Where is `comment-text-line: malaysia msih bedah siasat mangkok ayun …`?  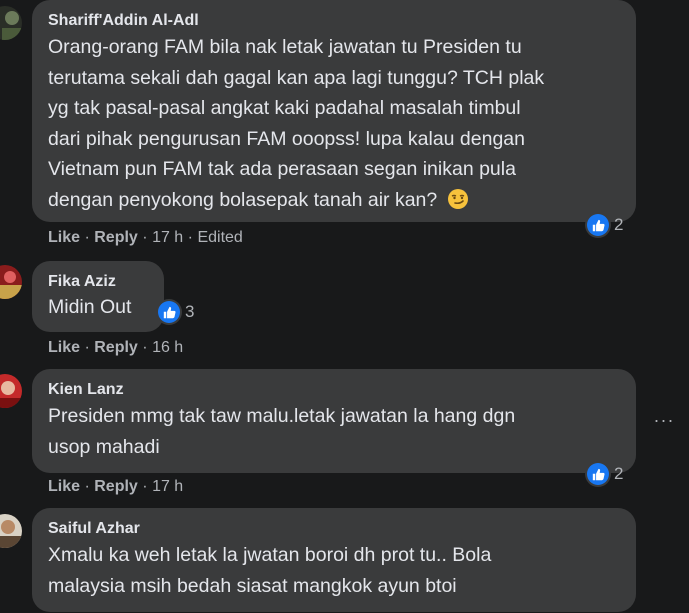
comment-text-line: malaysia msih bedah siasat mangkok ayun … is located at coordinates (252, 586).